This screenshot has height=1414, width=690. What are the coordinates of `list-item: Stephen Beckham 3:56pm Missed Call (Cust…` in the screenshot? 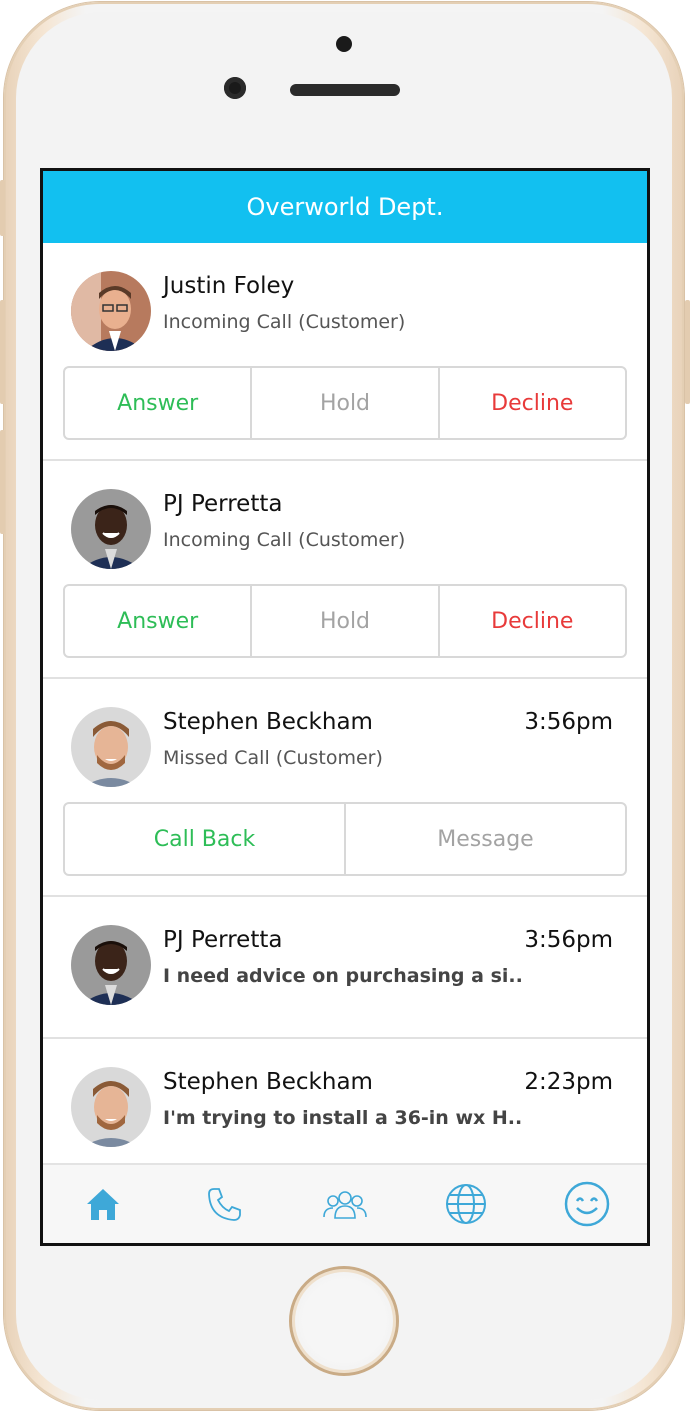 It's located at (345, 788).